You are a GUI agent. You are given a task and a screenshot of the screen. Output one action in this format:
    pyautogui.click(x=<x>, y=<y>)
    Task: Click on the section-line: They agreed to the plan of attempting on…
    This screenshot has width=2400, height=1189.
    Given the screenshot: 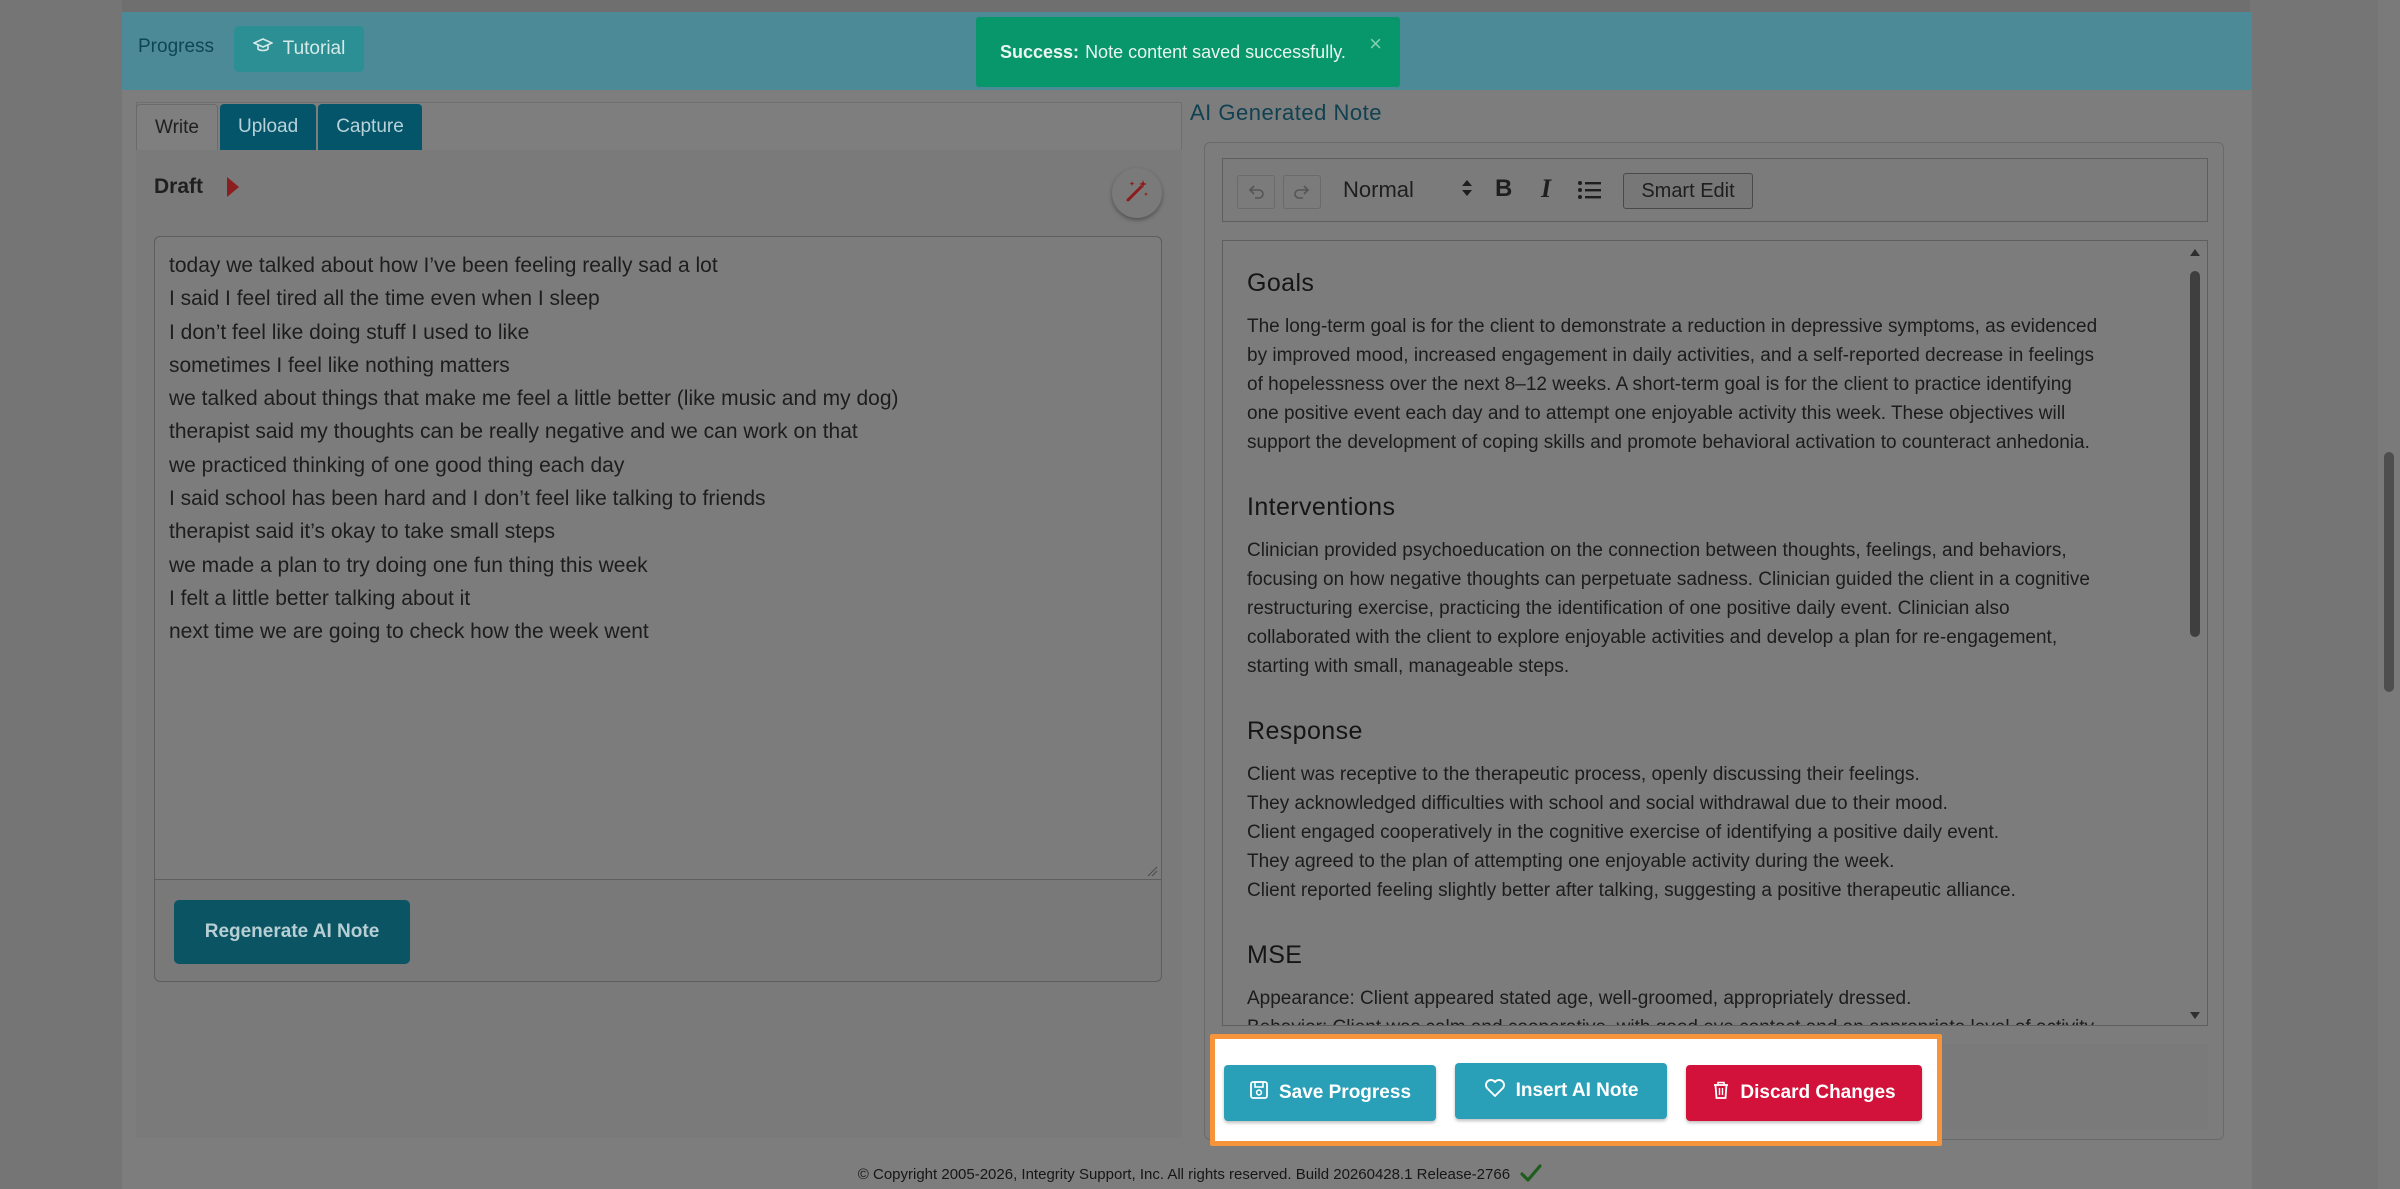 What is the action you would take?
    pyautogui.click(x=1571, y=861)
    